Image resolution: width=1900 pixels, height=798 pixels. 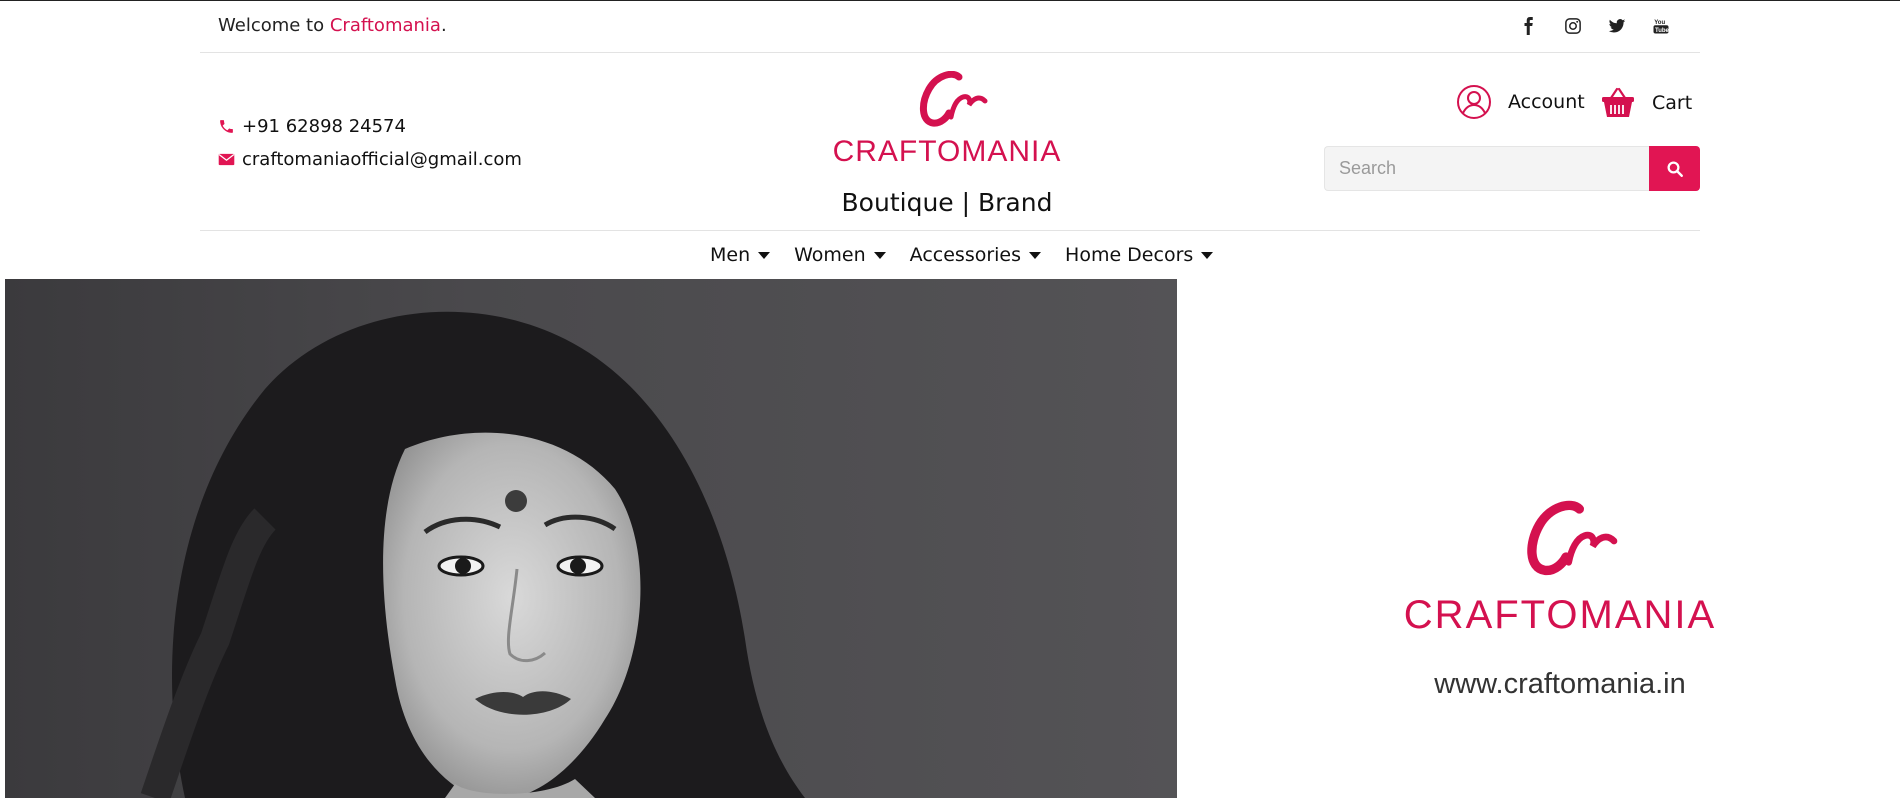 I want to click on youtube-icon: You Tube, so click(x=1661, y=26).